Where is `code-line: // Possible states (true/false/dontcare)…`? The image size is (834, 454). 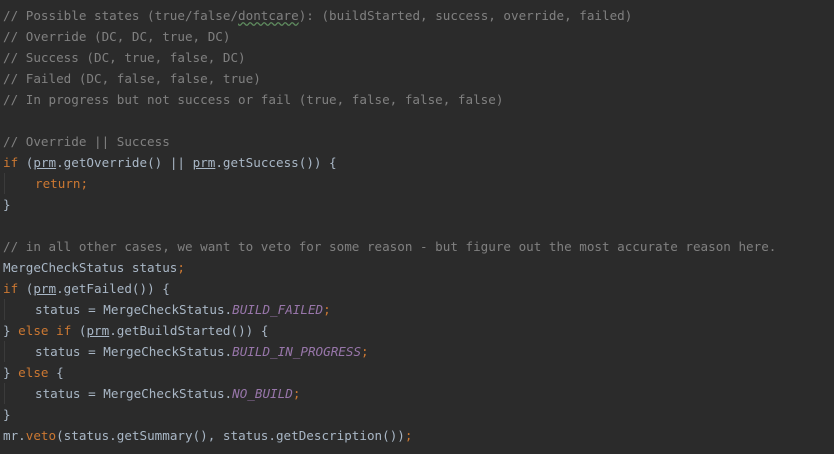 code-line: // Possible states (true/false/dontcare)… is located at coordinates (417, 15).